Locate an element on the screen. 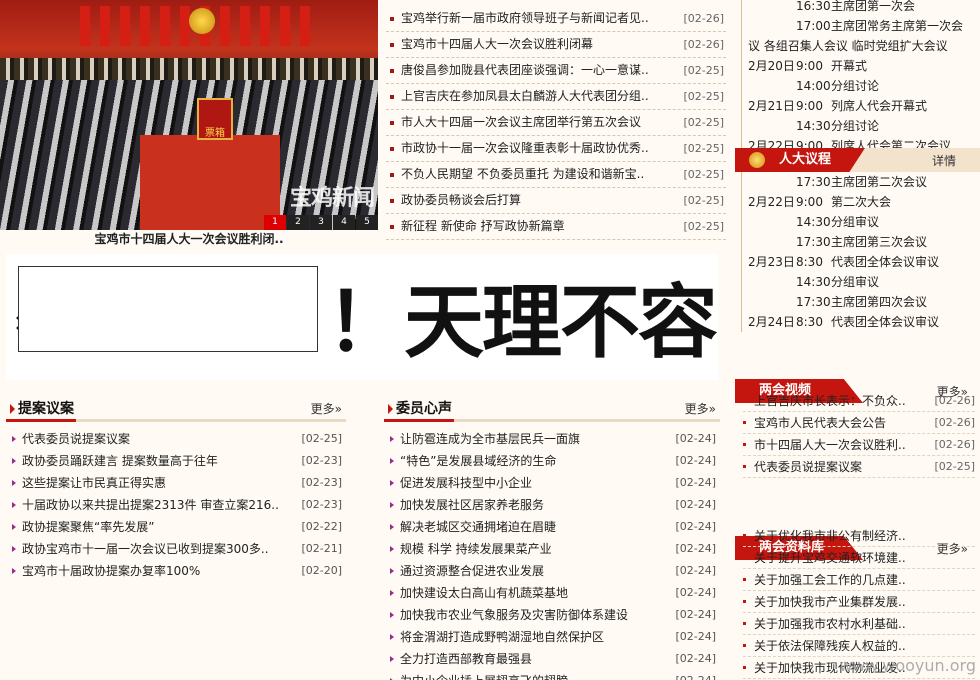 This screenshot has width=980, height=680. list-item: 为中小企业插上展翅高飞的翅膀 [02-24] is located at coordinates (552, 675).